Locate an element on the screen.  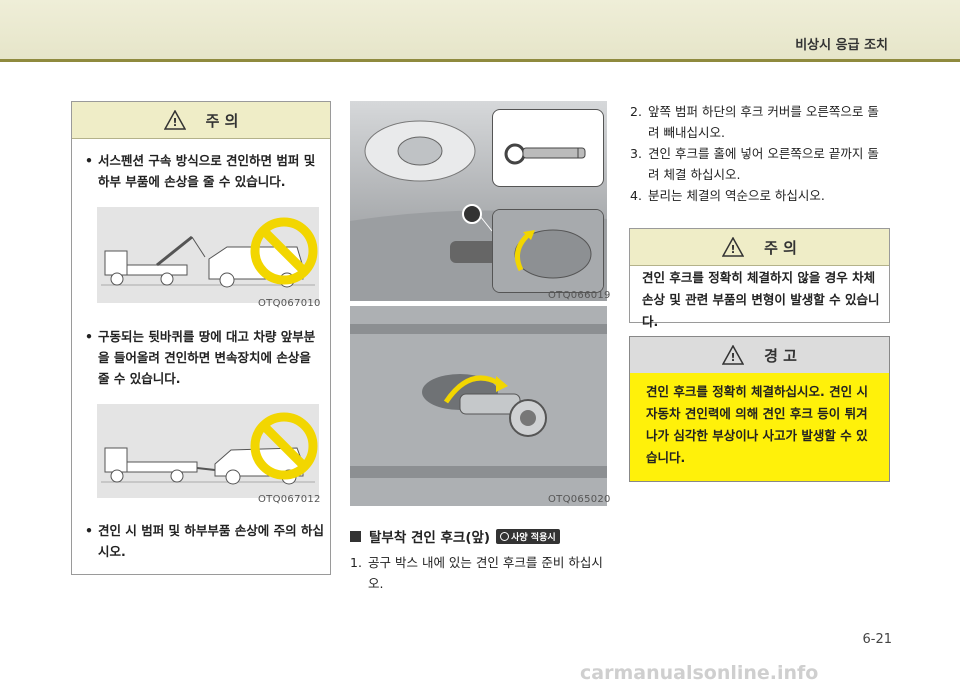
chapter-title: 비상시 응급 조치 is located at coordinates (841, 45).